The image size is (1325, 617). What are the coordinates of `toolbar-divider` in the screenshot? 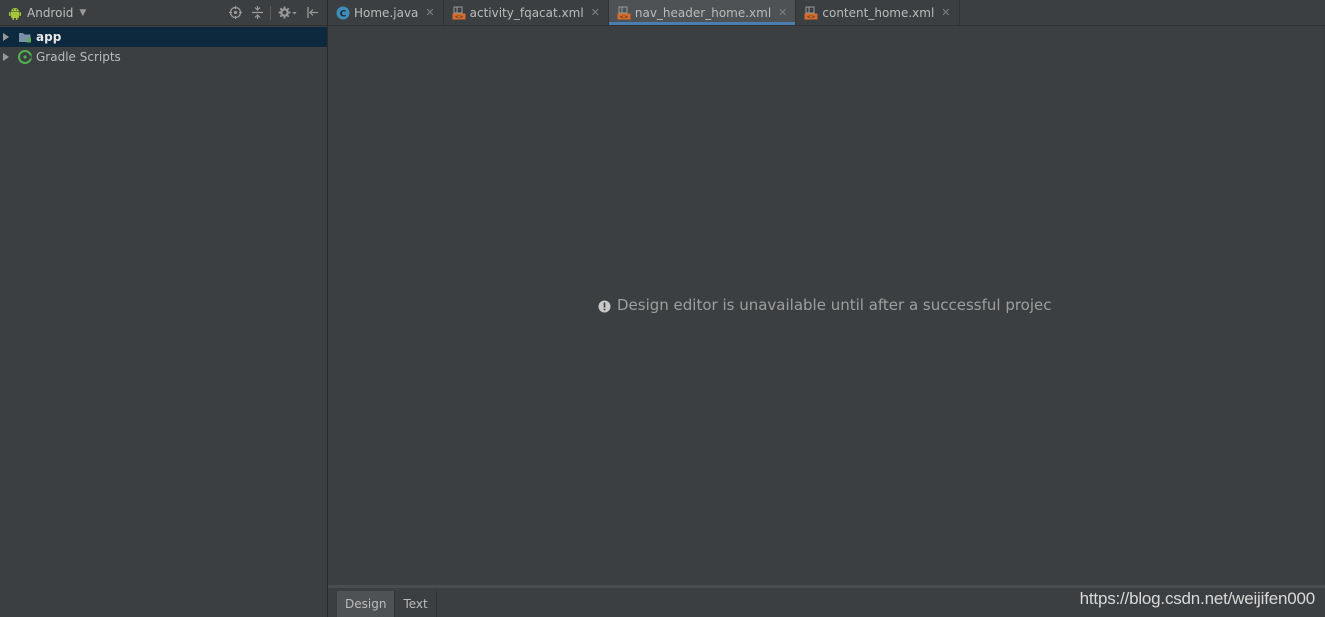 It's located at (270, 12).